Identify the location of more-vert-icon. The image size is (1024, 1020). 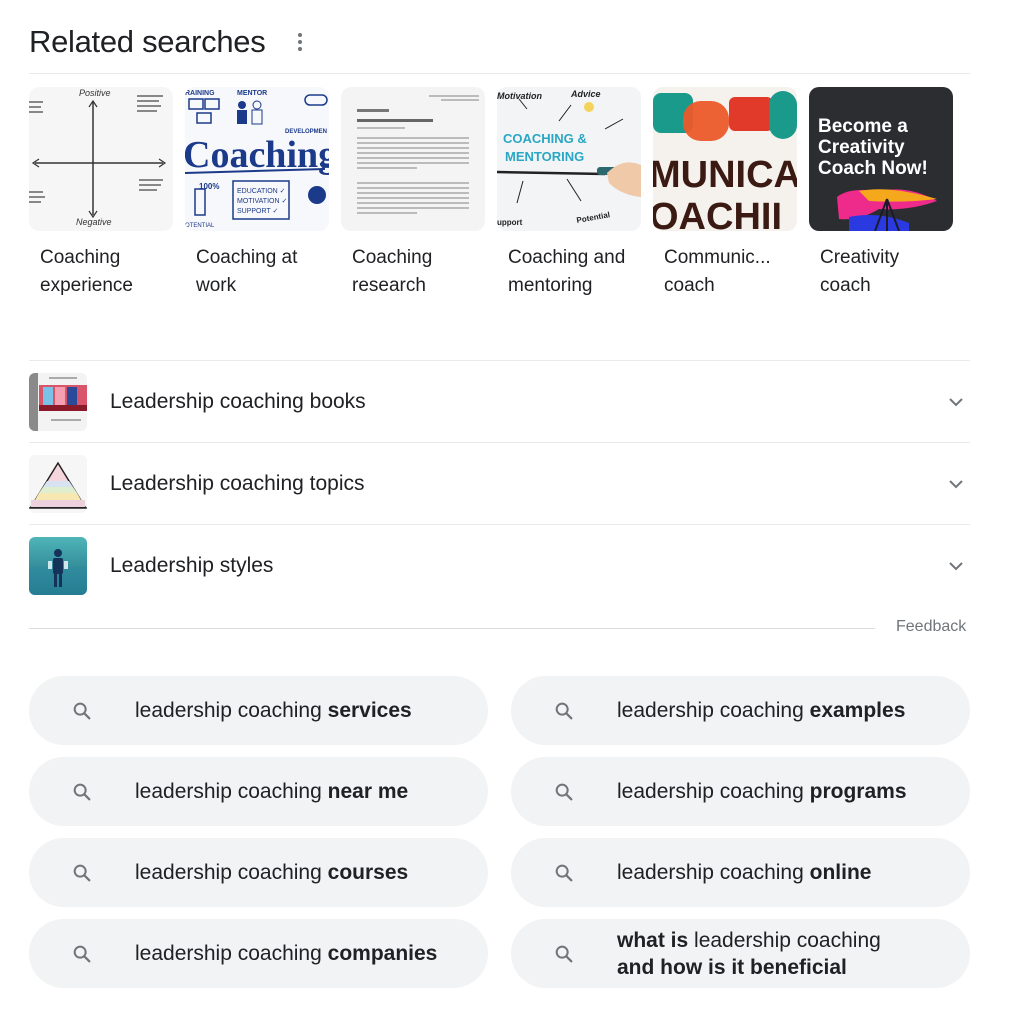
(300, 42).